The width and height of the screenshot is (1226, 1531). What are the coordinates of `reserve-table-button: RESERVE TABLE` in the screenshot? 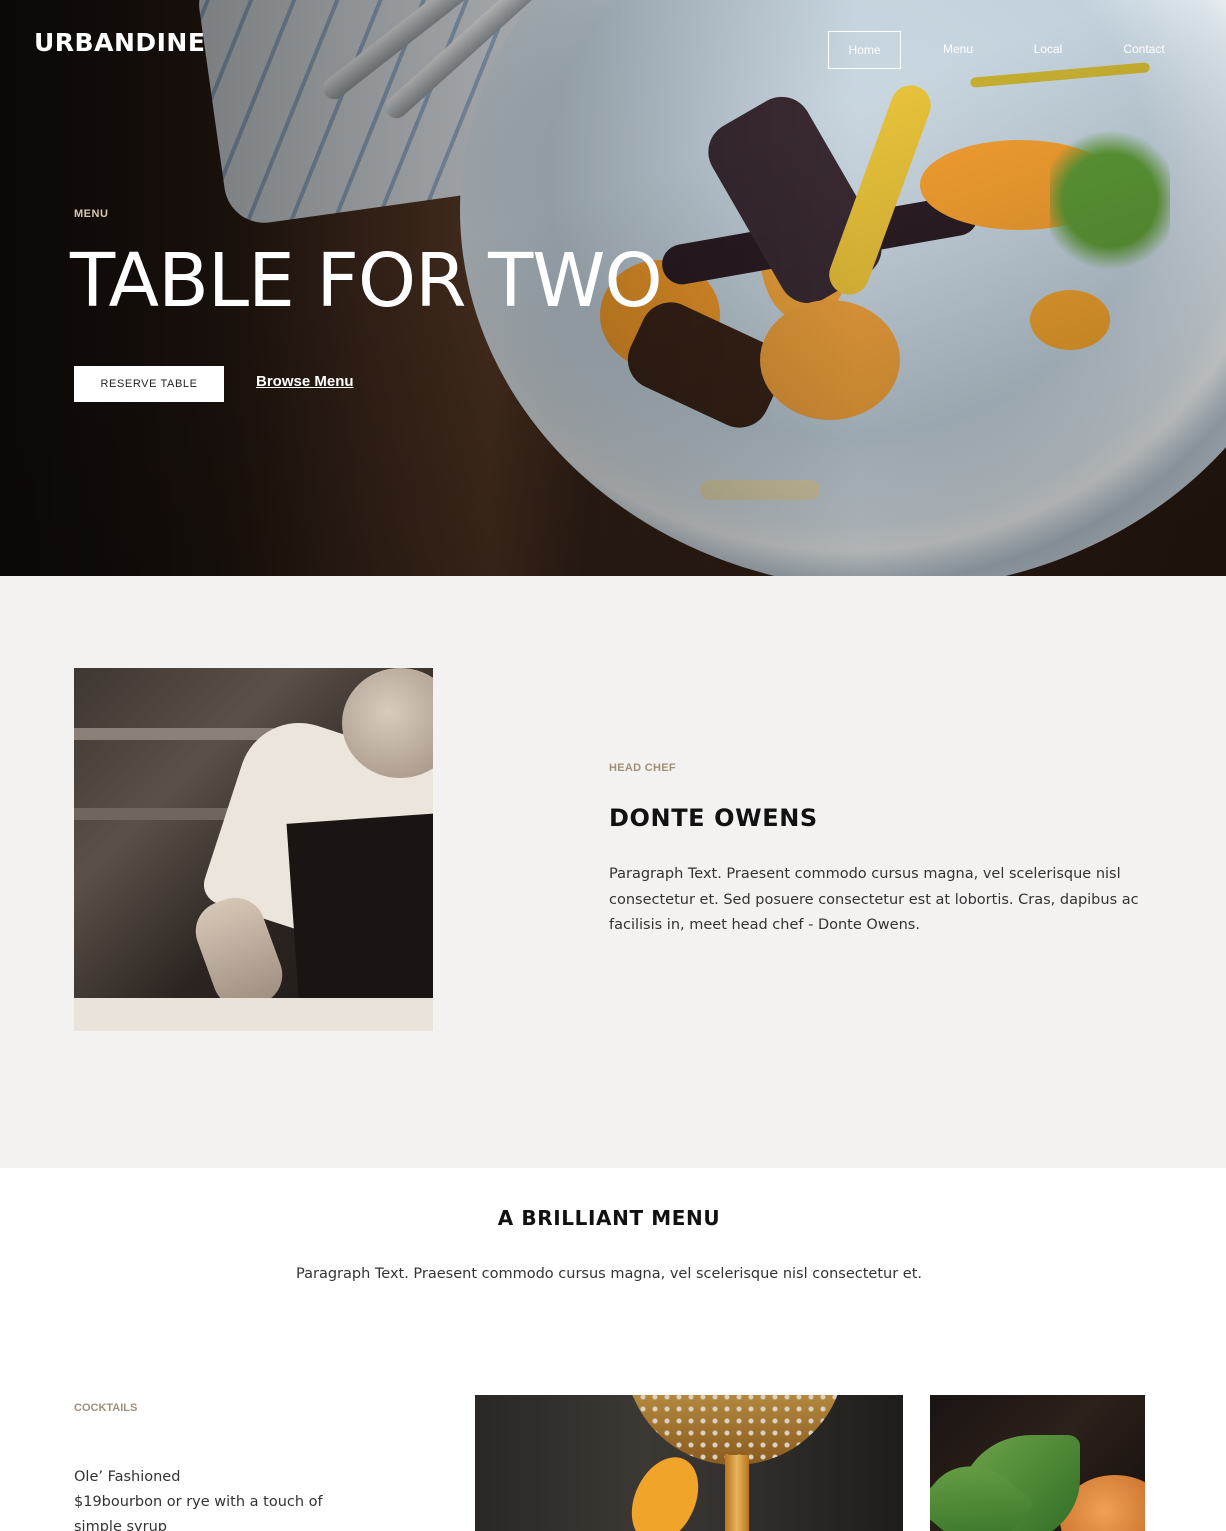 It's located at (149, 384).